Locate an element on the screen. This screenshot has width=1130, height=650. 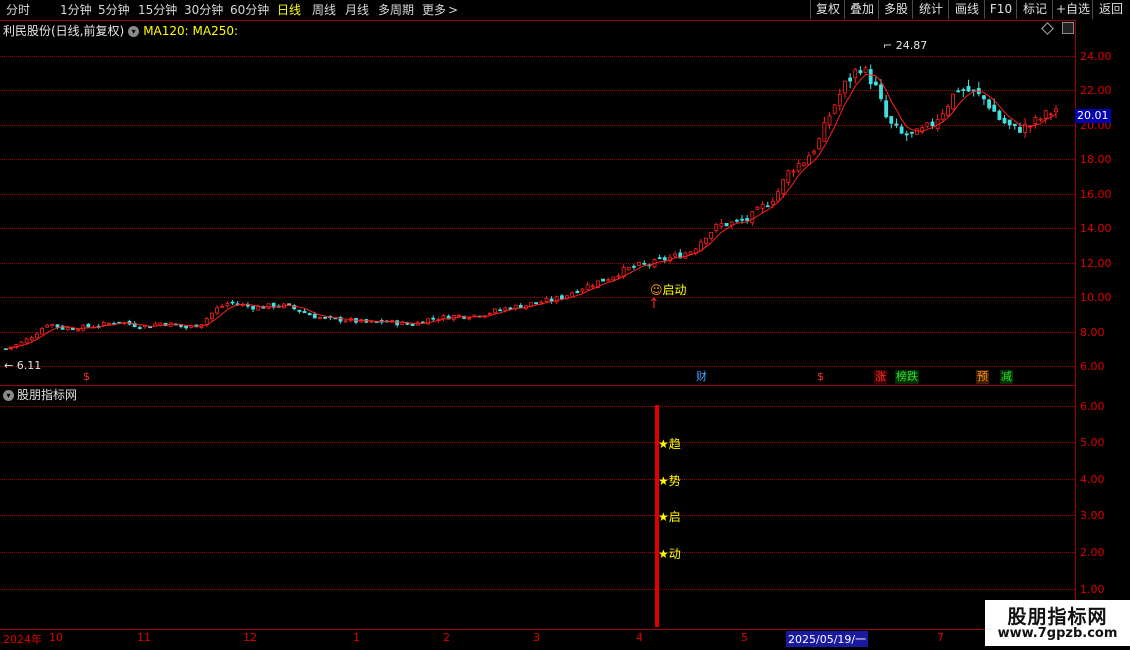
indicator-axis-label: 1.00 is located at coordinates (1092, 589).